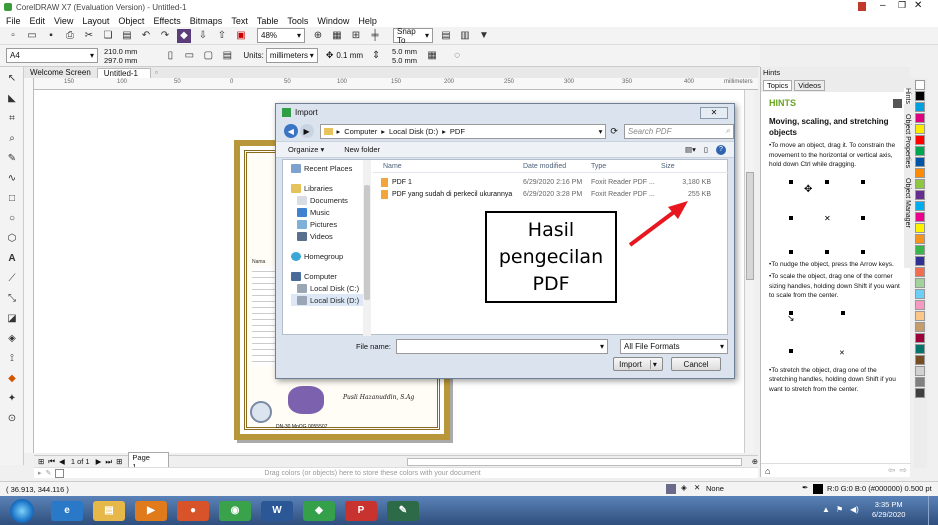 This screenshot has width=938, height=525. Describe the element at coordinates (318, 36) in the screenshot. I see `full-screen-icon: ⊕` at that location.